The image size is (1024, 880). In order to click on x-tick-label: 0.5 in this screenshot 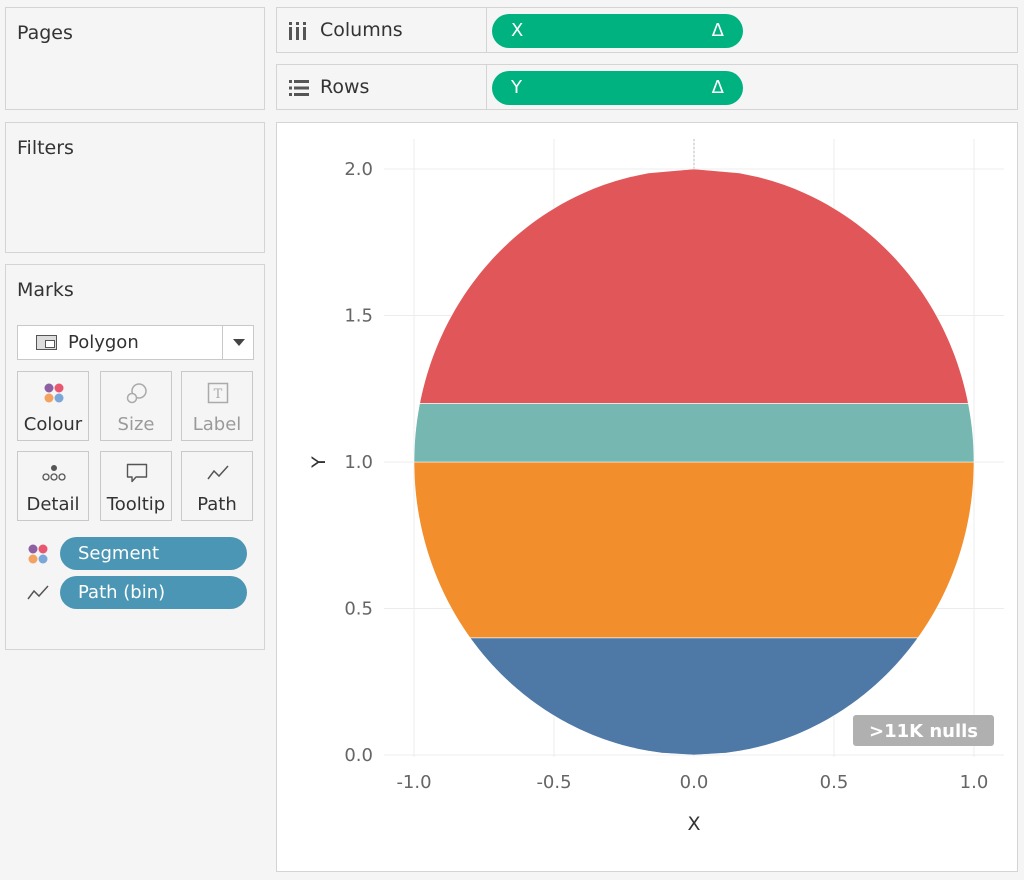, I will do `click(834, 782)`.